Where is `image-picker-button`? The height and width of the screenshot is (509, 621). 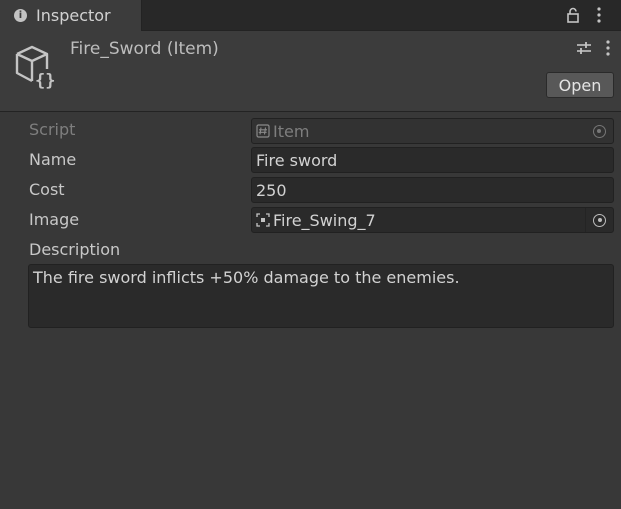
image-picker-button is located at coordinates (599, 220).